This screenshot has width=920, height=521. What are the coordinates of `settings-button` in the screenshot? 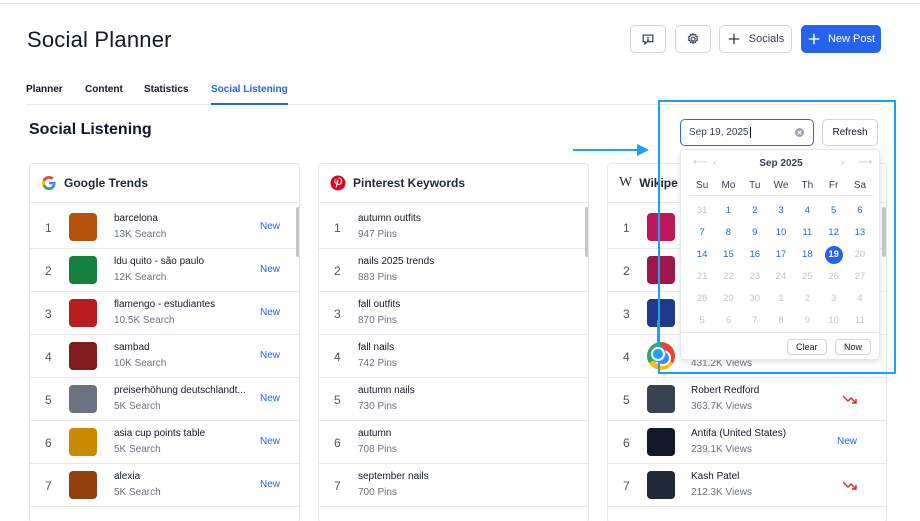 It's located at (693, 39).